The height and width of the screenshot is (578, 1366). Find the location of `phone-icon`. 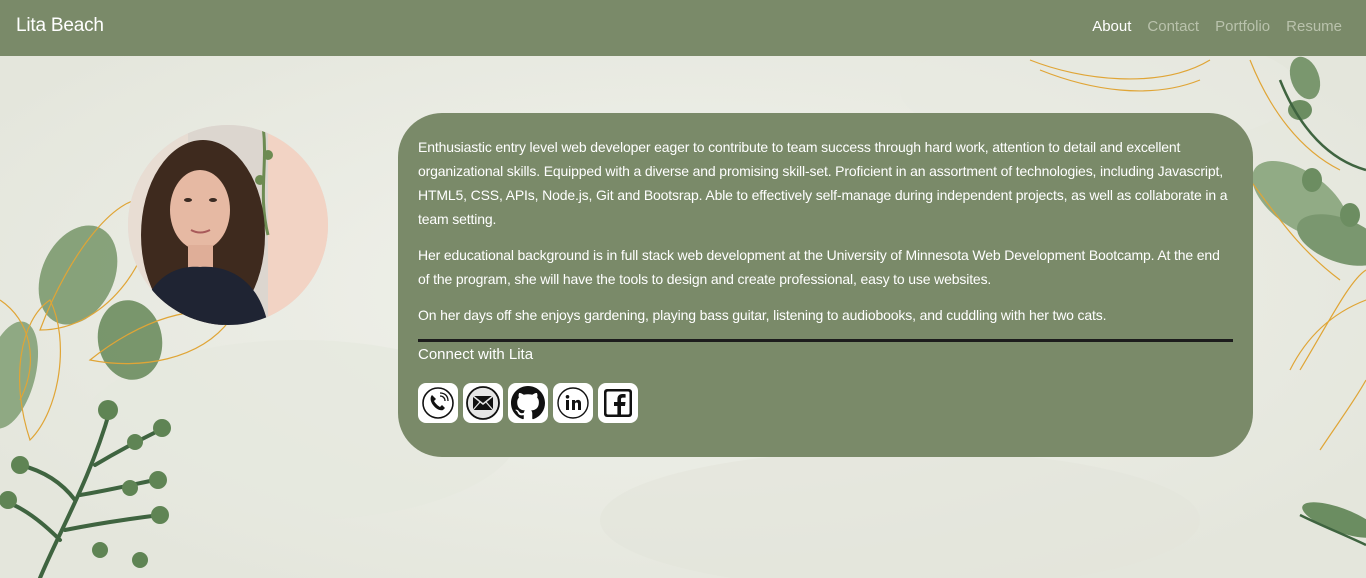

phone-icon is located at coordinates (438, 403).